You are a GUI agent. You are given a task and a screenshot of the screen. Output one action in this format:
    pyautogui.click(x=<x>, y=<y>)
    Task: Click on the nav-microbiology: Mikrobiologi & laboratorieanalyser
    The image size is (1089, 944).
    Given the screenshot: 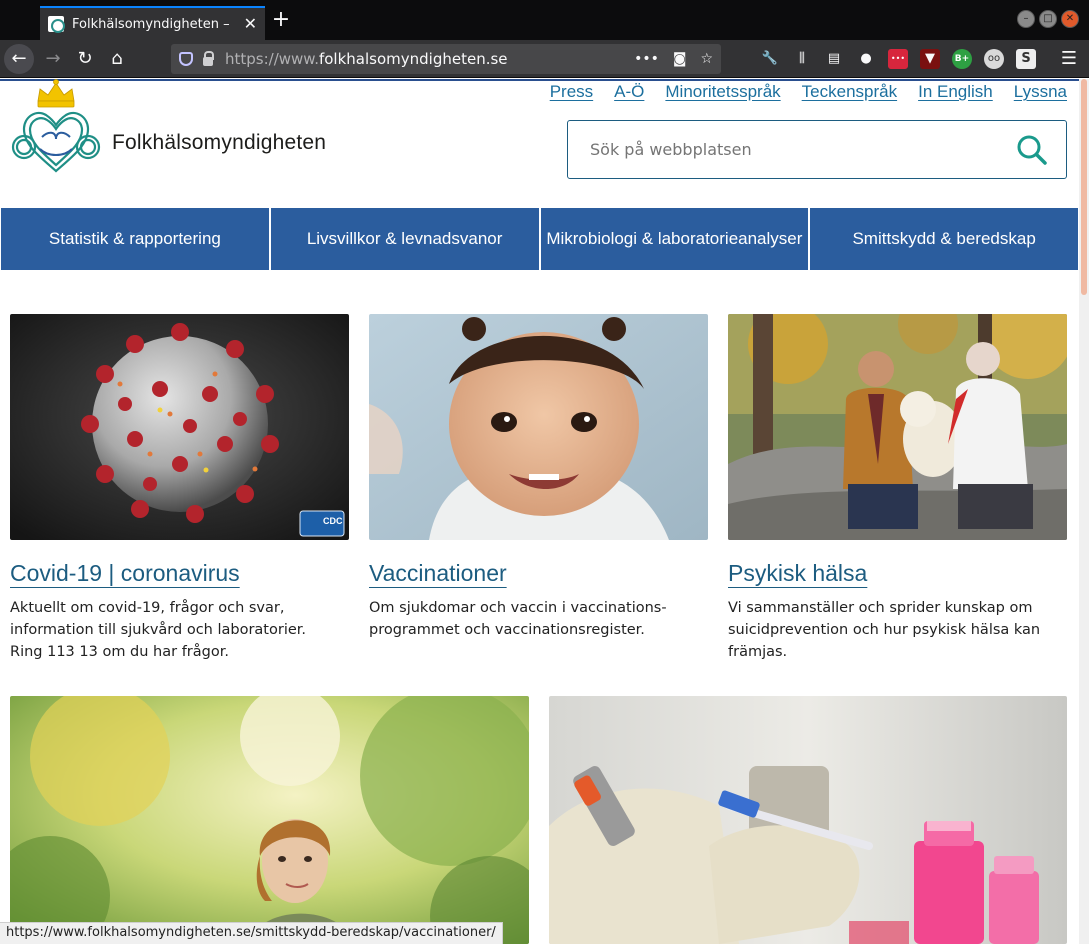 What is the action you would take?
    pyautogui.click(x=674, y=239)
    